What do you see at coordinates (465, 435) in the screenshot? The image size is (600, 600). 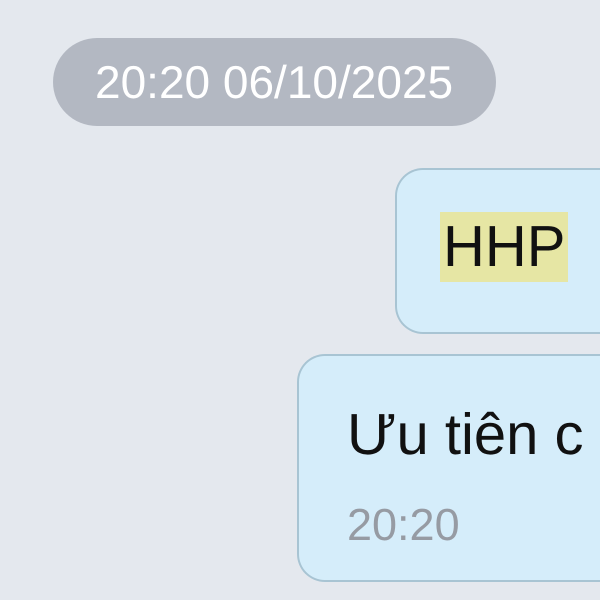 I see `message-text: Ưu tiên c` at bounding box center [465, 435].